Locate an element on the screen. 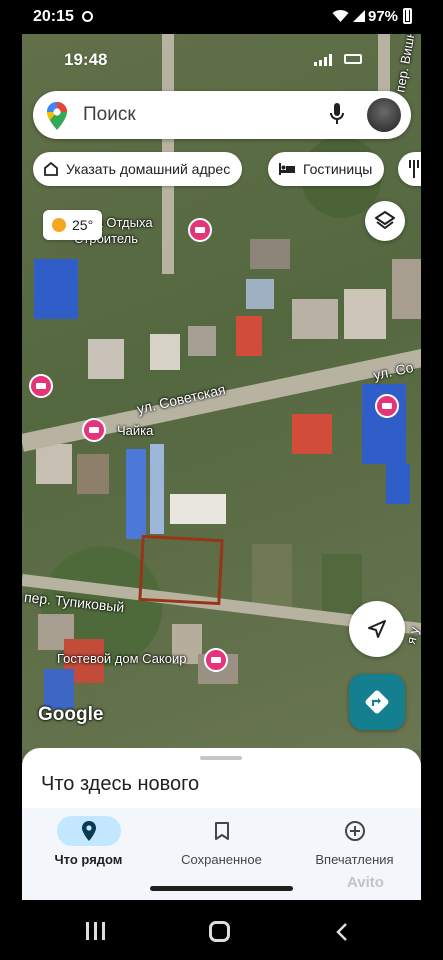 The height and width of the screenshot is (960, 443). sheet-drag-handle is located at coordinates (221, 758).